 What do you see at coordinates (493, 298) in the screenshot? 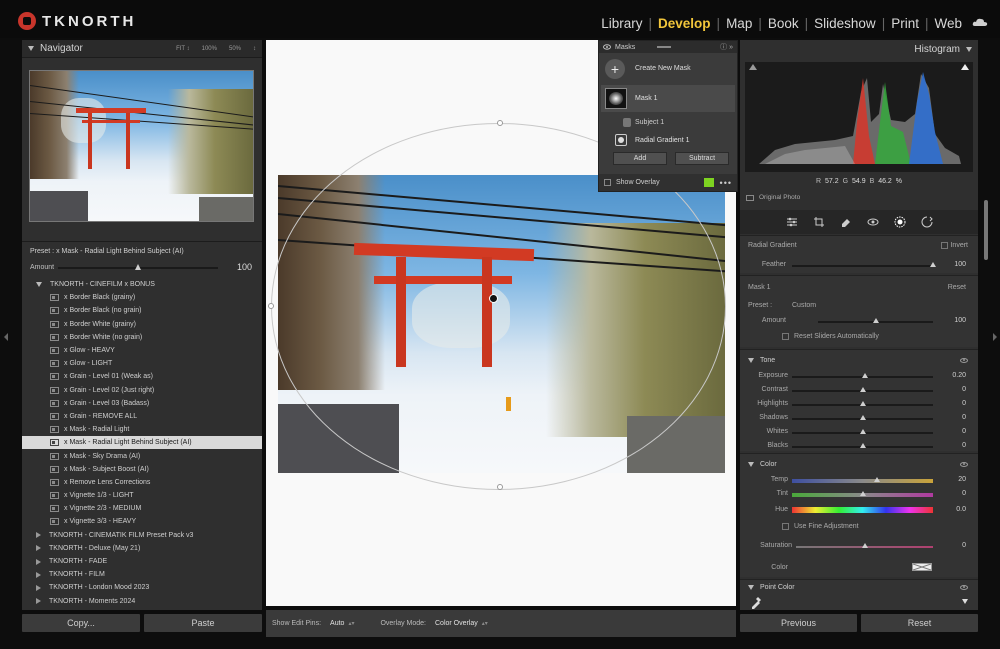
I see `mask-edit-pin` at bounding box center [493, 298].